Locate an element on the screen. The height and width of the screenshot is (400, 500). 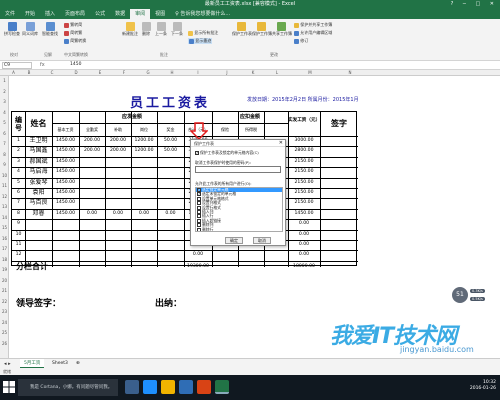
windows-start-icon is located at coordinates (9, 387).